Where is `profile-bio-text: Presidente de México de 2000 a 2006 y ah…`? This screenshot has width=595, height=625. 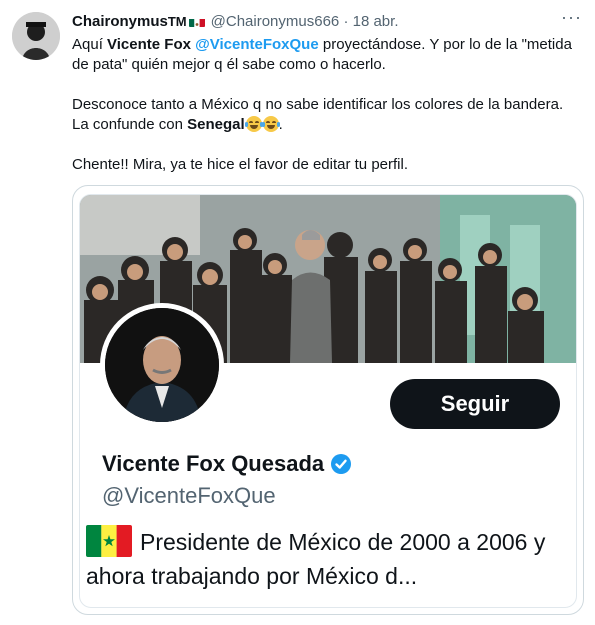
profile-bio-text: Presidente de México de 2000 a 2006 y ah… is located at coordinates (316, 559).